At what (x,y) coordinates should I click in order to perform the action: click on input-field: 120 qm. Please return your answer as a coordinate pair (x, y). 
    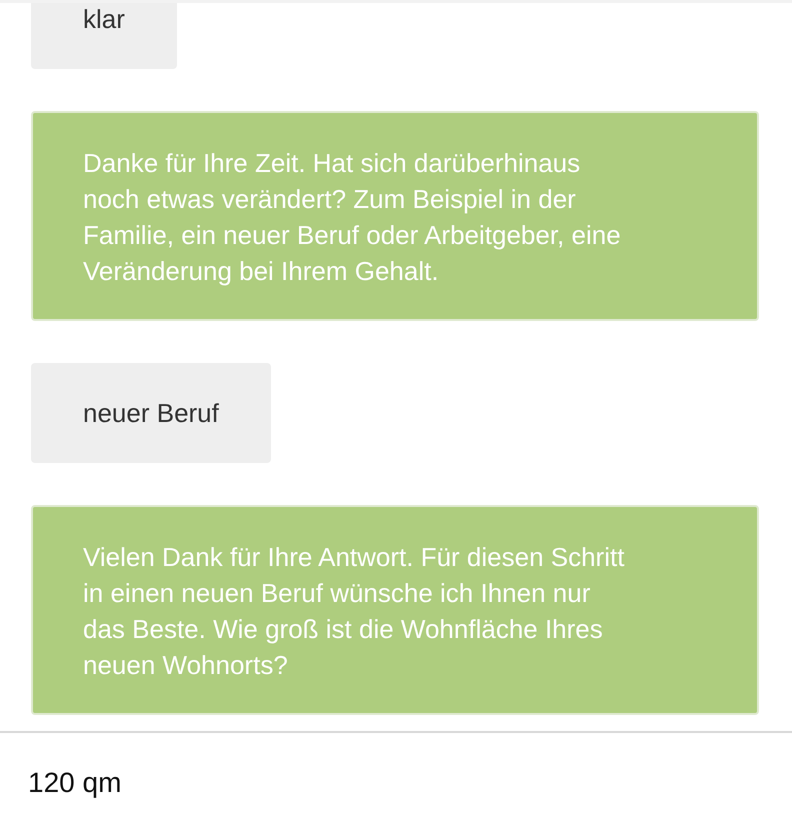
    Looking at the image, I should click on (396, 782).